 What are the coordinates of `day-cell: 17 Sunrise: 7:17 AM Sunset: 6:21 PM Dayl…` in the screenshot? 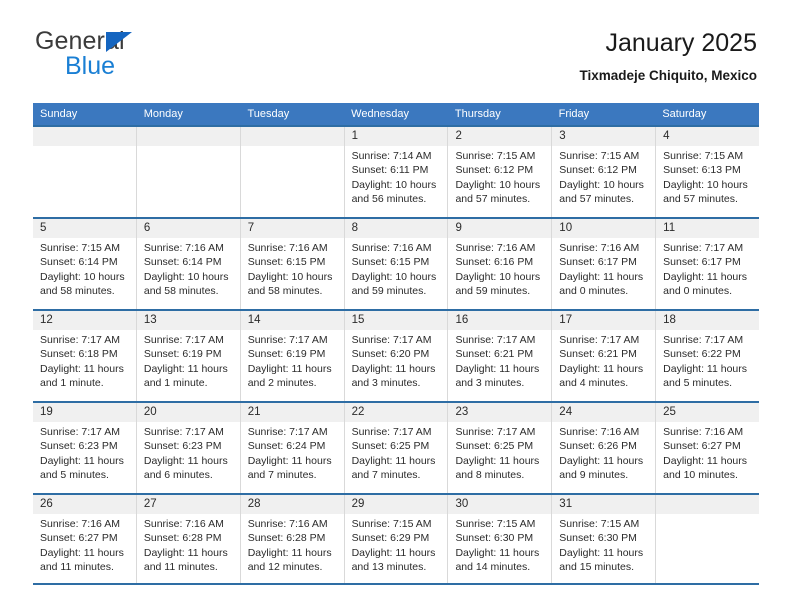 It's located at (604, 356).